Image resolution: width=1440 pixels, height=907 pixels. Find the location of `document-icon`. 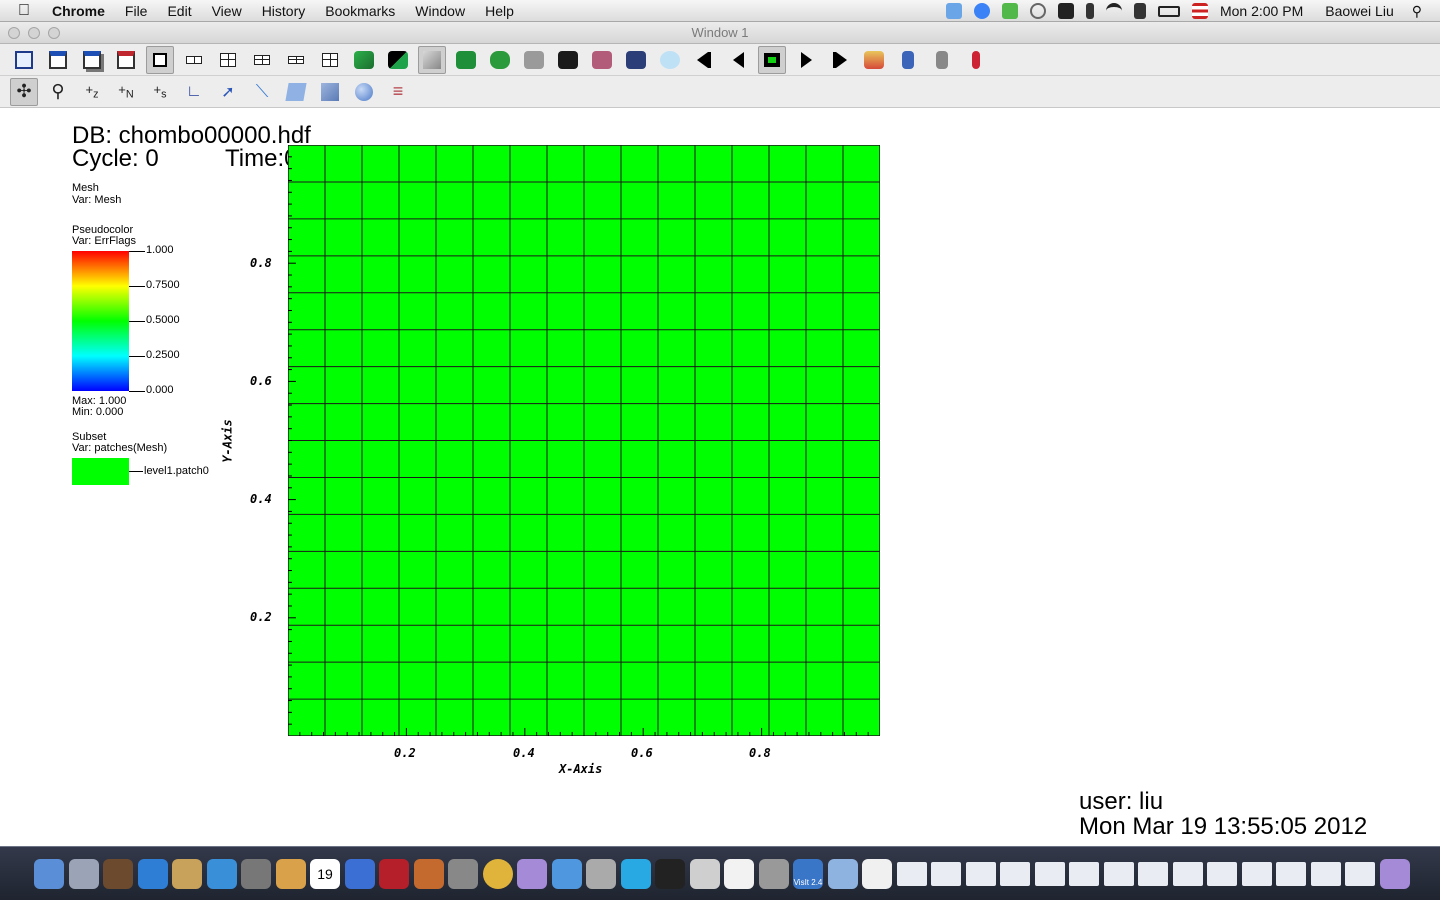

document-icon is located at coordinates (877, 873).